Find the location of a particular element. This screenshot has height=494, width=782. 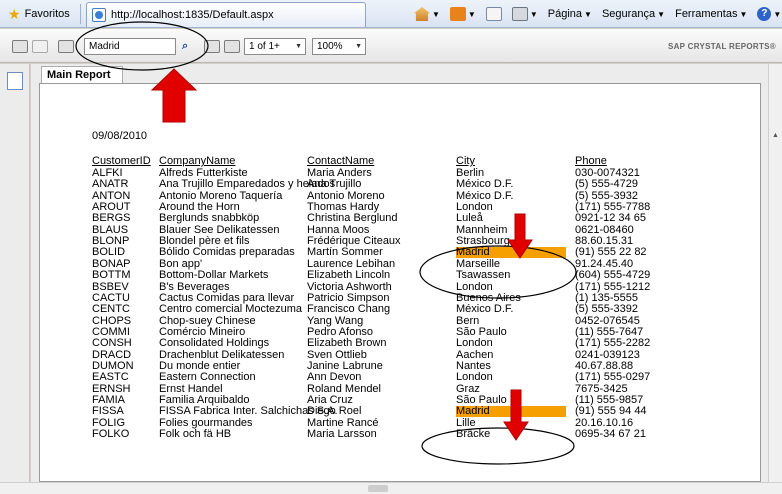

feeds-button: ▼ is located at coordinates (463, 14).